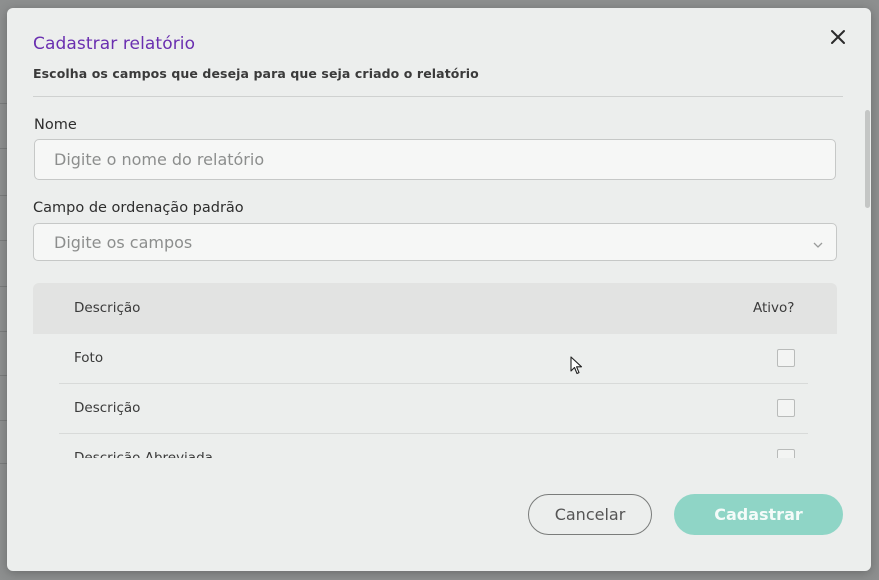 Image resolution: width=879 pixels, height=580 pixels. I want to click on close-icon, so click(838, 37).